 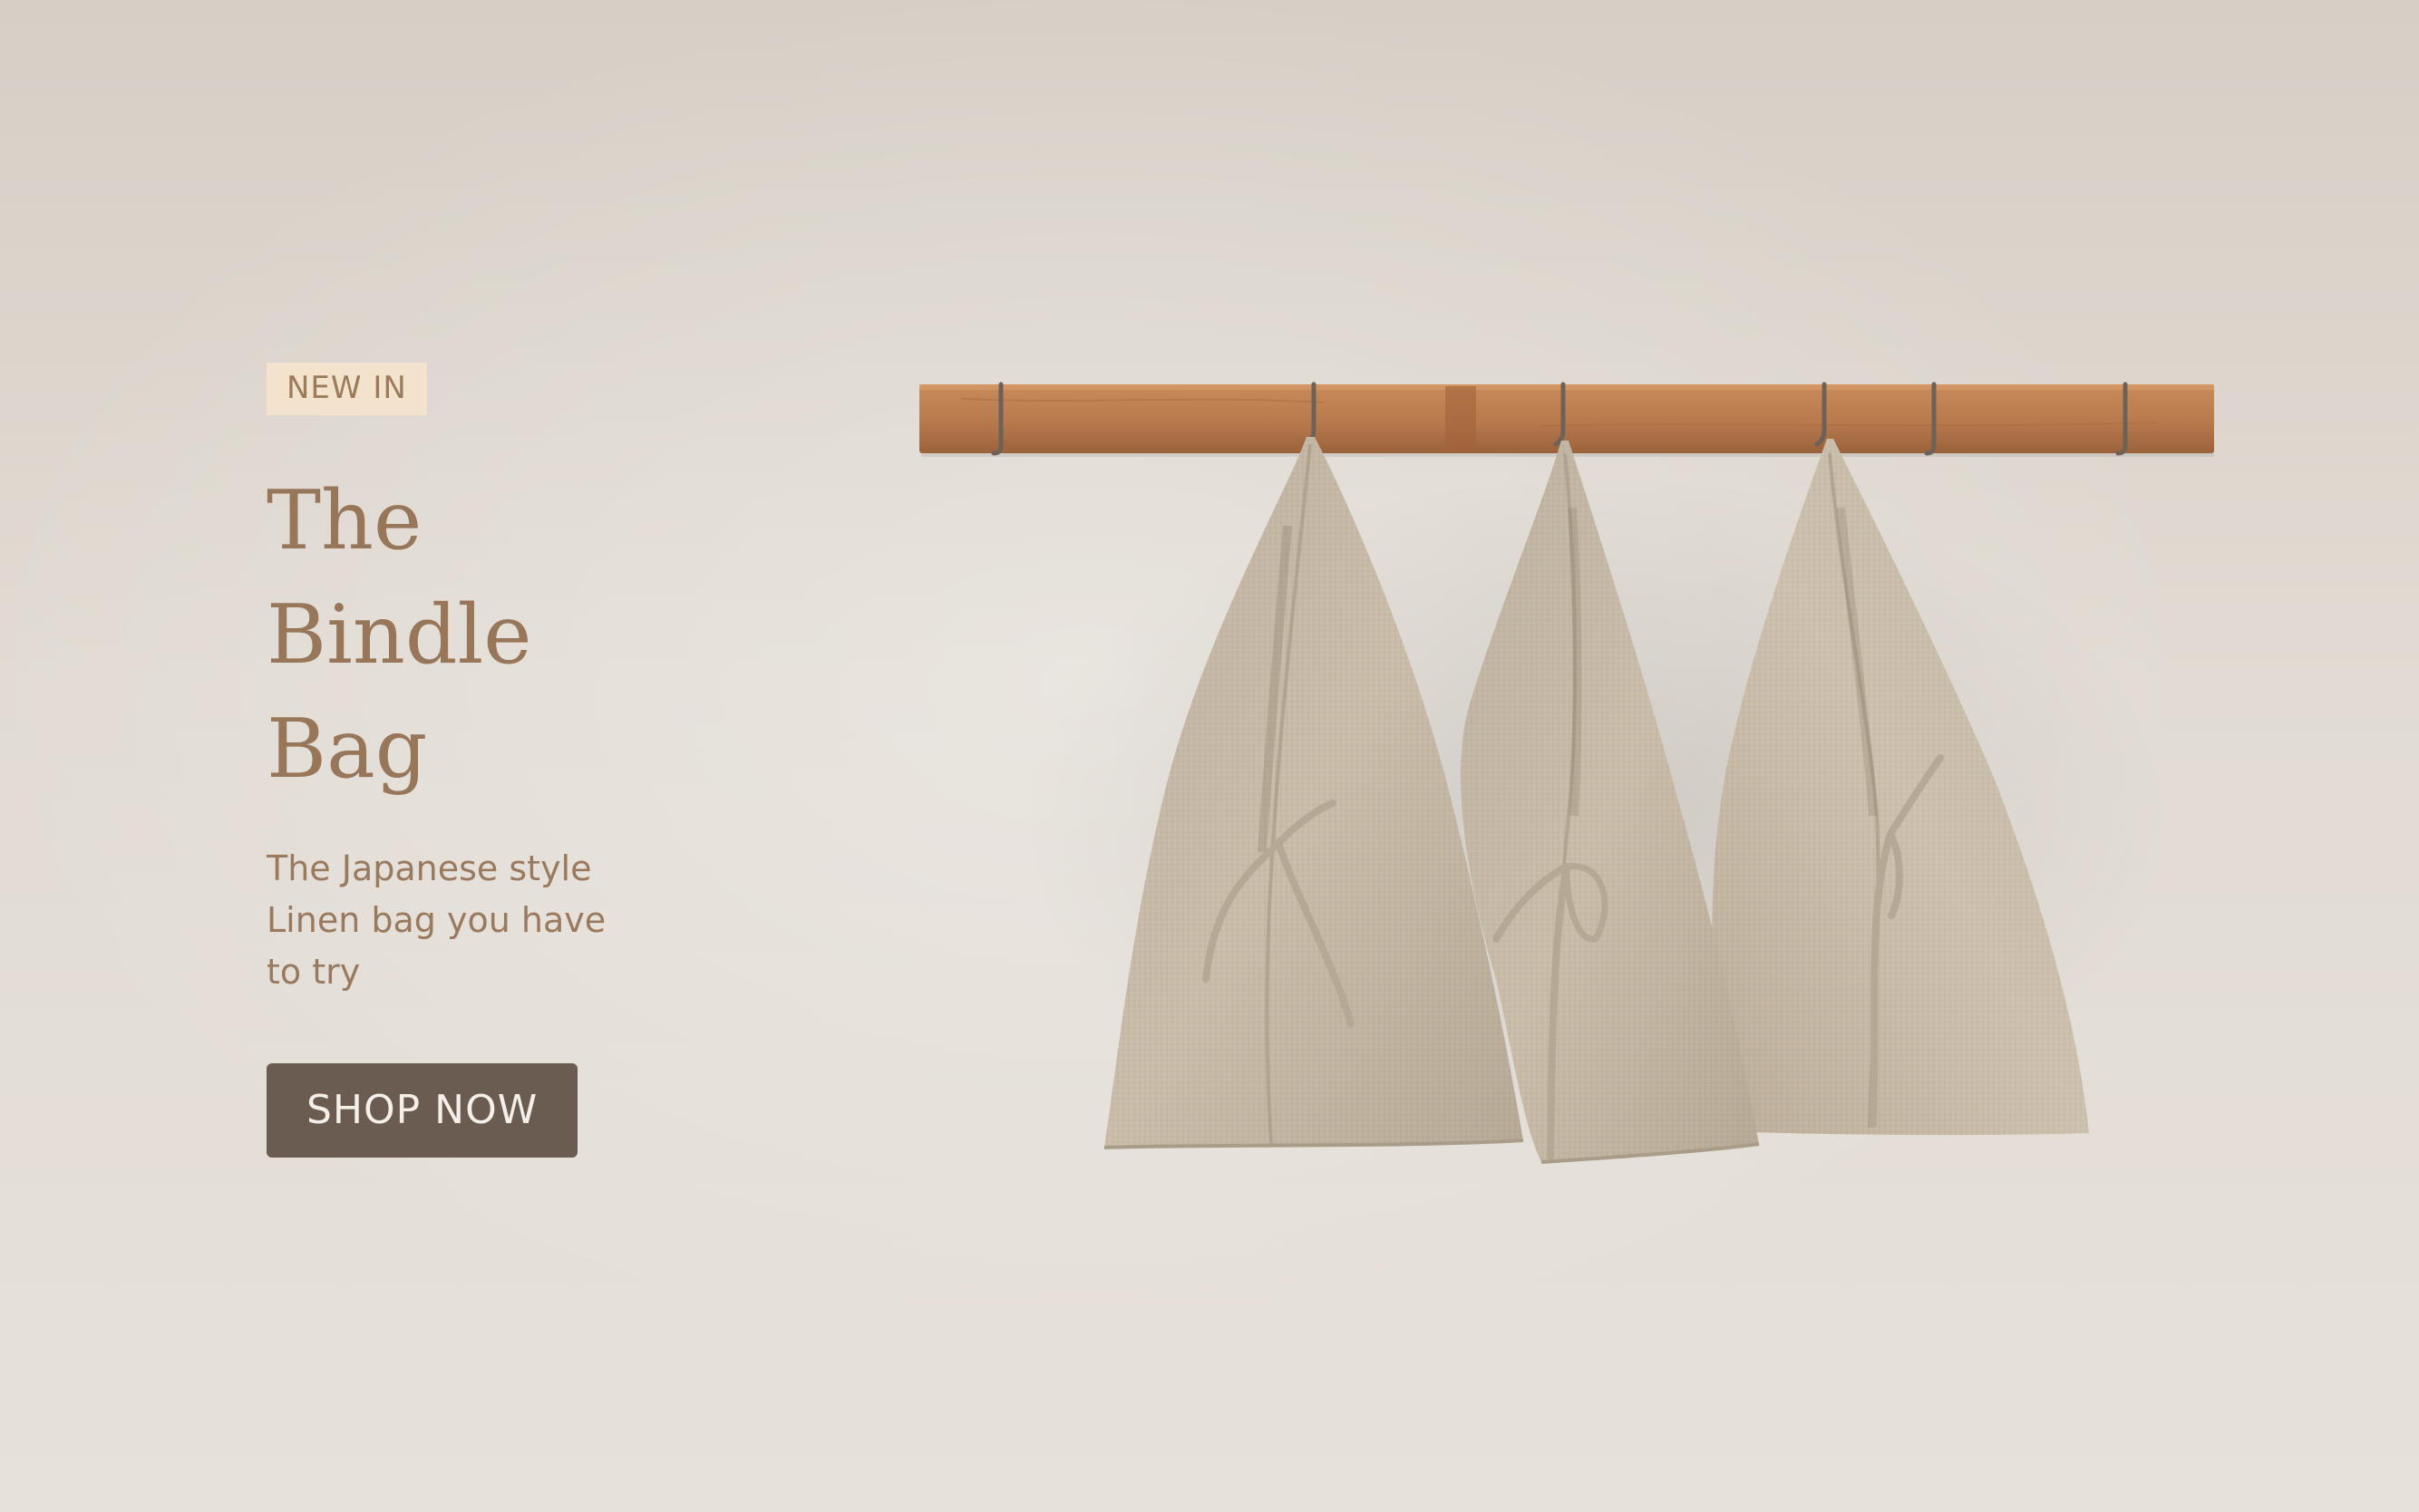 I want to click on product-tagline-line: Linen bag you have, so click(x=437, y=920).